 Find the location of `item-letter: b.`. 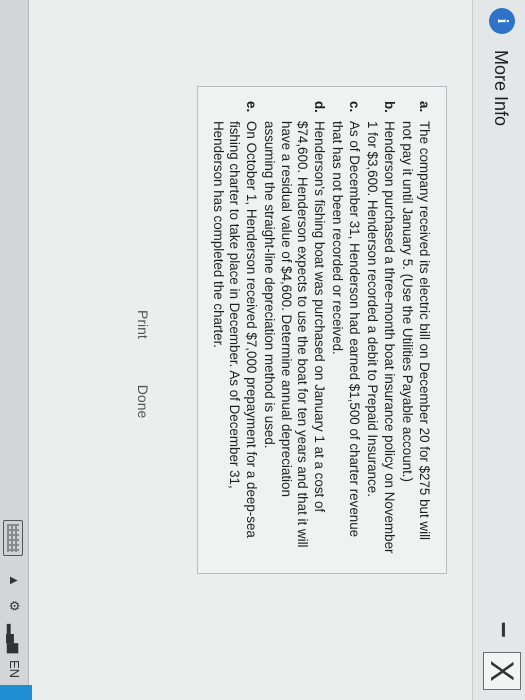

item-letter: b. is located at coordinates (389, 107).